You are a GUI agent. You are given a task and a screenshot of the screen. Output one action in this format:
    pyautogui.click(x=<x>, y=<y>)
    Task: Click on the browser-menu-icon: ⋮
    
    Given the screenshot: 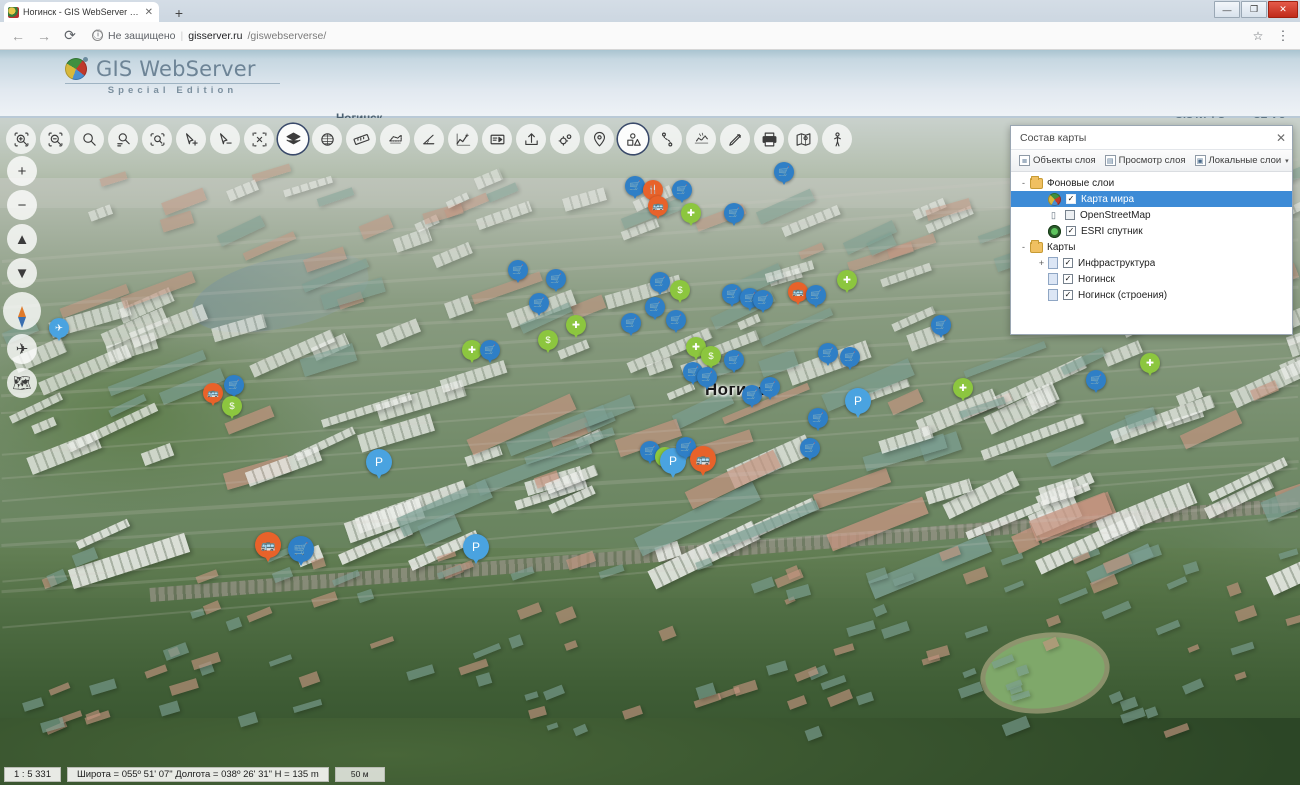 What is the action you would take?
    pyautogui.click(x=1283, y=36)
    